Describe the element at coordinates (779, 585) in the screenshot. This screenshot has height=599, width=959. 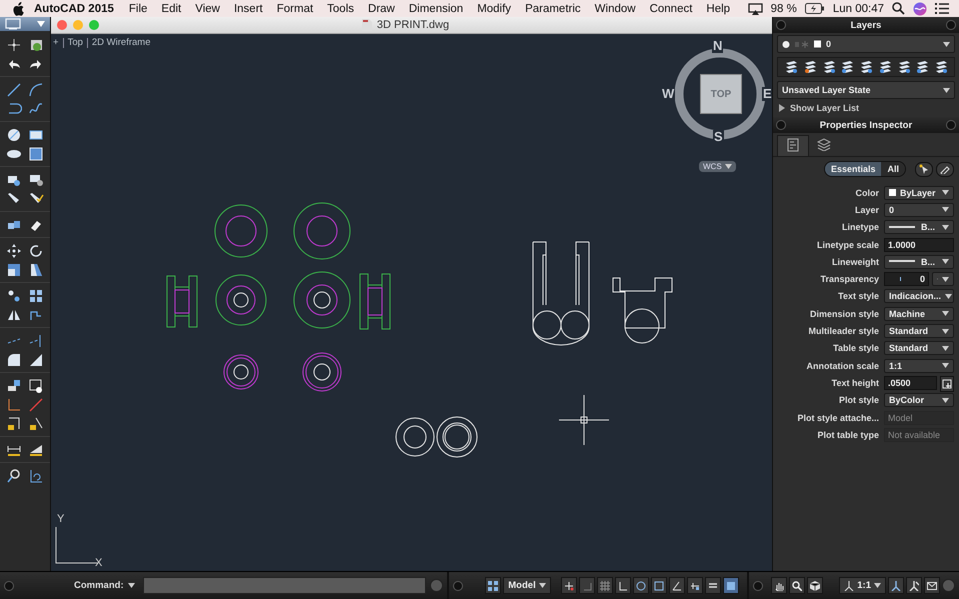
I see `hand-button` at that location.